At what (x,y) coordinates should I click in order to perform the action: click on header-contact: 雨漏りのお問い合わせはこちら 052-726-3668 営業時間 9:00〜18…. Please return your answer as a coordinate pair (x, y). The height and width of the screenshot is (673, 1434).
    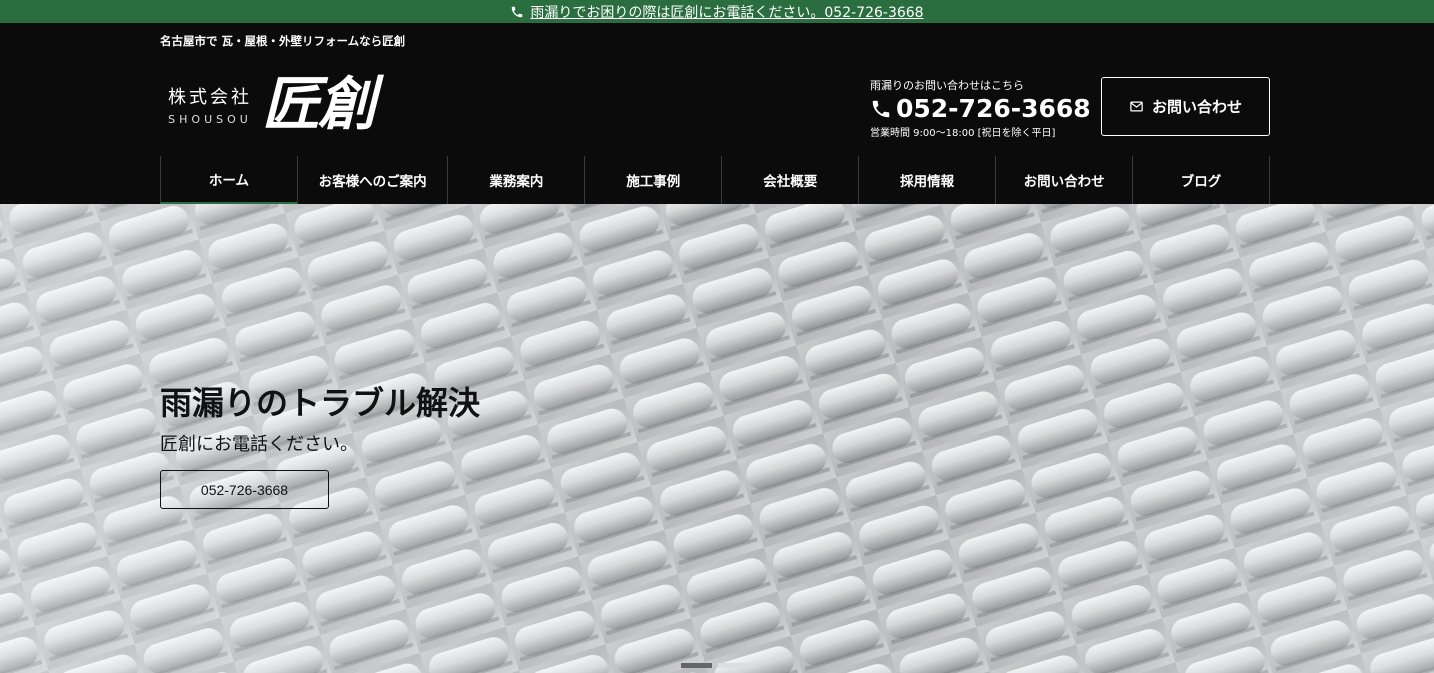
    Looking at the image, I should click on (980, 108).